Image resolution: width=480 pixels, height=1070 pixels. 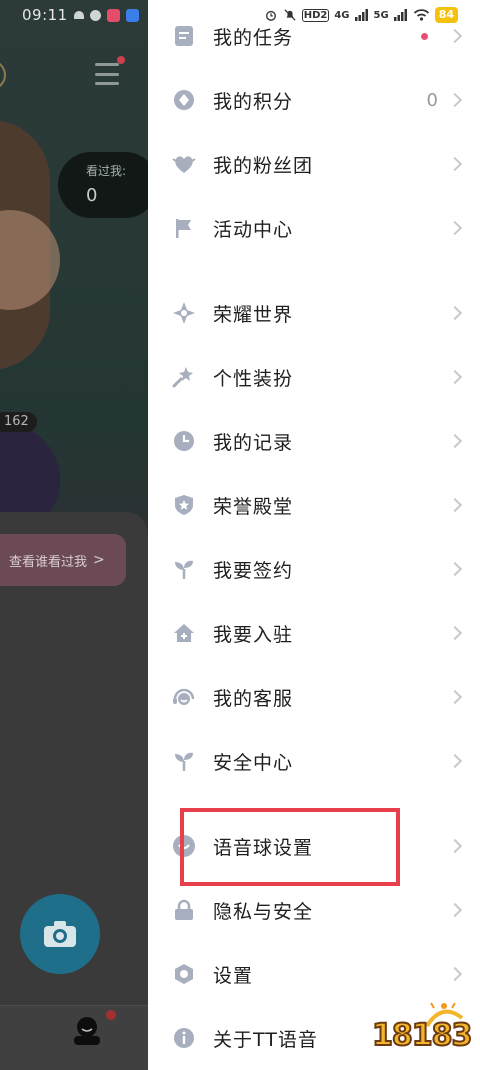 I want to click on magic-wand-icon, so click(x=184, y=377).